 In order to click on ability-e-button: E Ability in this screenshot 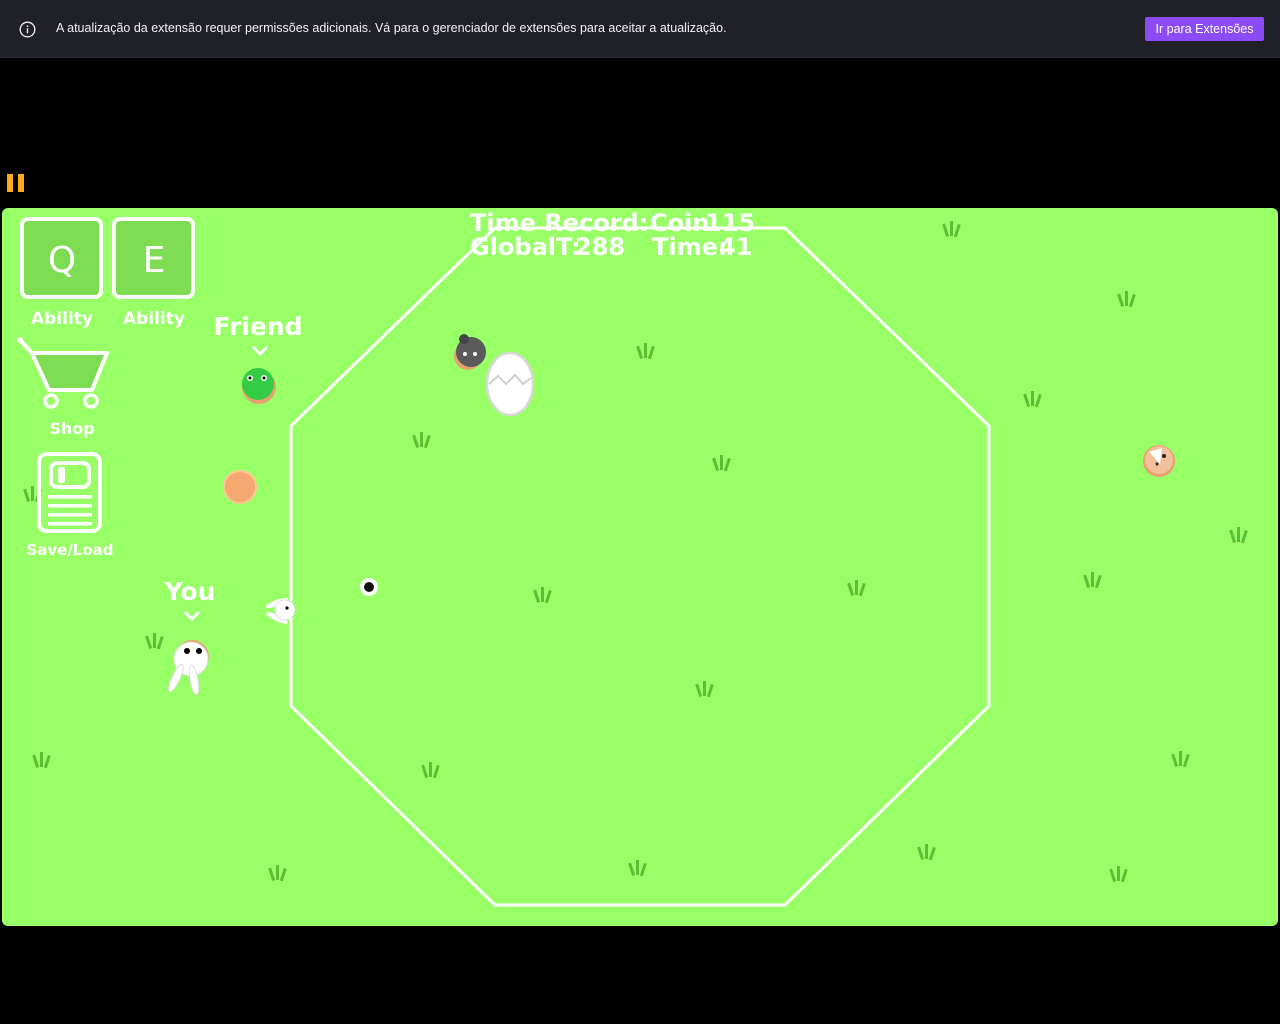, I will do `click(153, 273)`.